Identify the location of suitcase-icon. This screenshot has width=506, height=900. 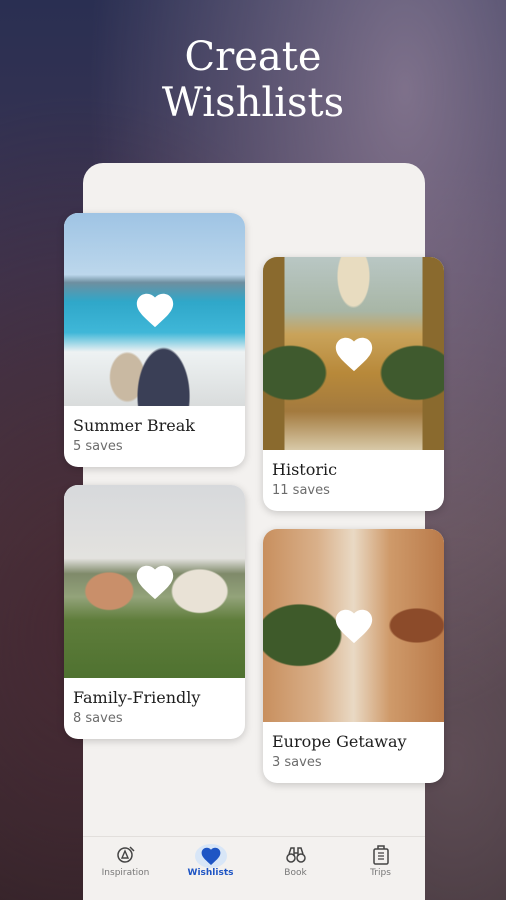
(380, 855).